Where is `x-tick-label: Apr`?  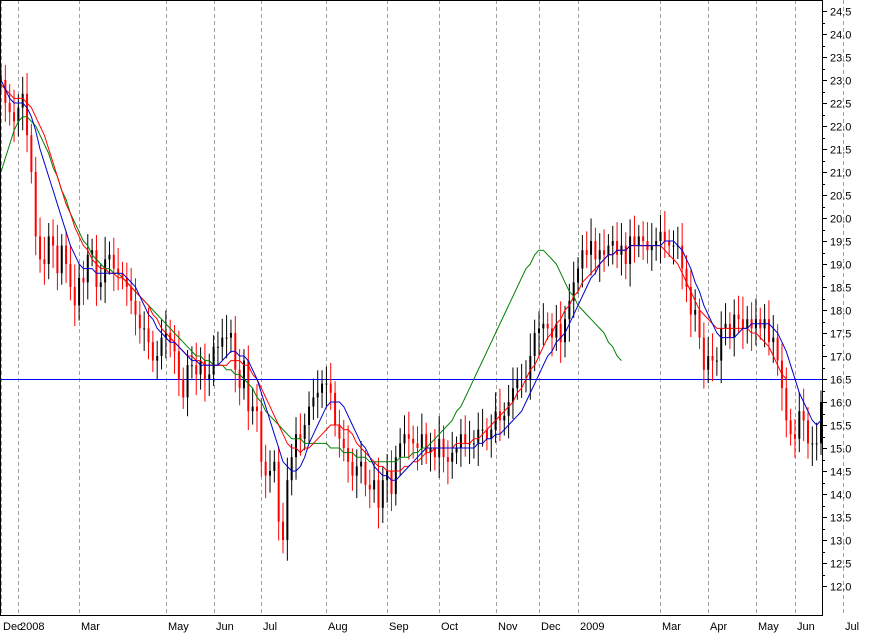
x-tick-label: Apr is located at coordinates (718, 627).